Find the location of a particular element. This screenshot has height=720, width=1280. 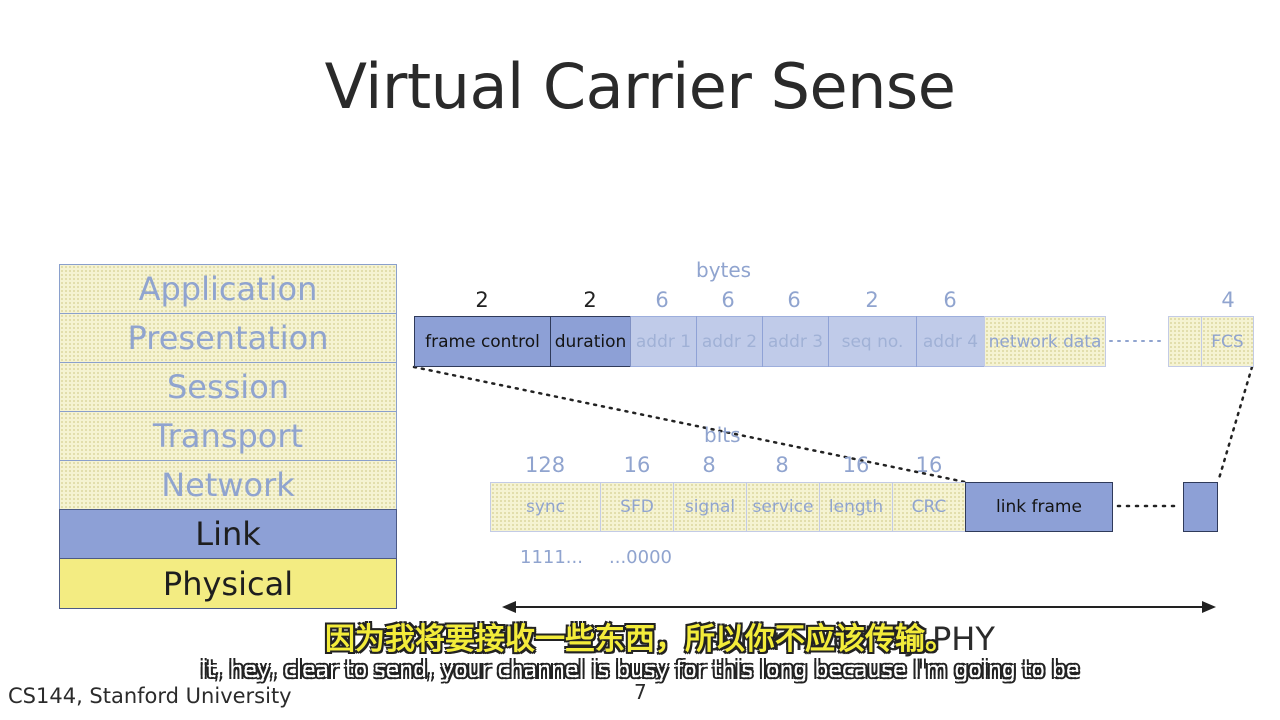

field-link-frame-tail is located at coordinates (1200, 507).